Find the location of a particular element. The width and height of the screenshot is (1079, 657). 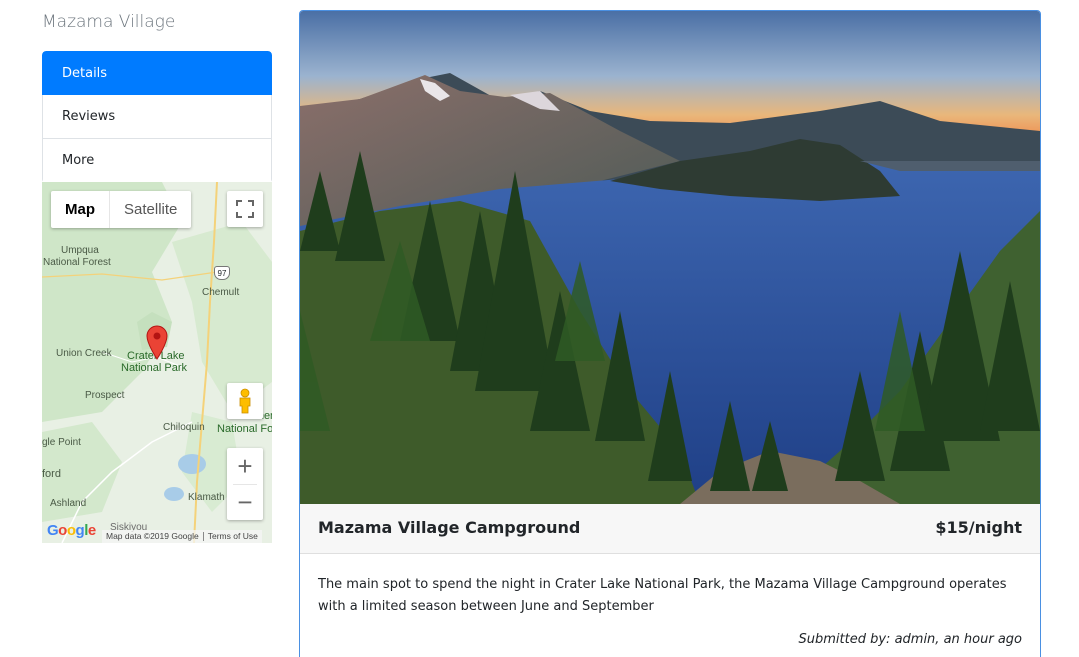

street-view-button is located at coordinates (245, 401).